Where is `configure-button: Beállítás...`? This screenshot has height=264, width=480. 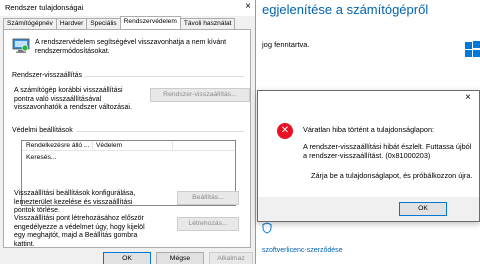 configure-button: Beállítás... is located at coordinates (208, 198).